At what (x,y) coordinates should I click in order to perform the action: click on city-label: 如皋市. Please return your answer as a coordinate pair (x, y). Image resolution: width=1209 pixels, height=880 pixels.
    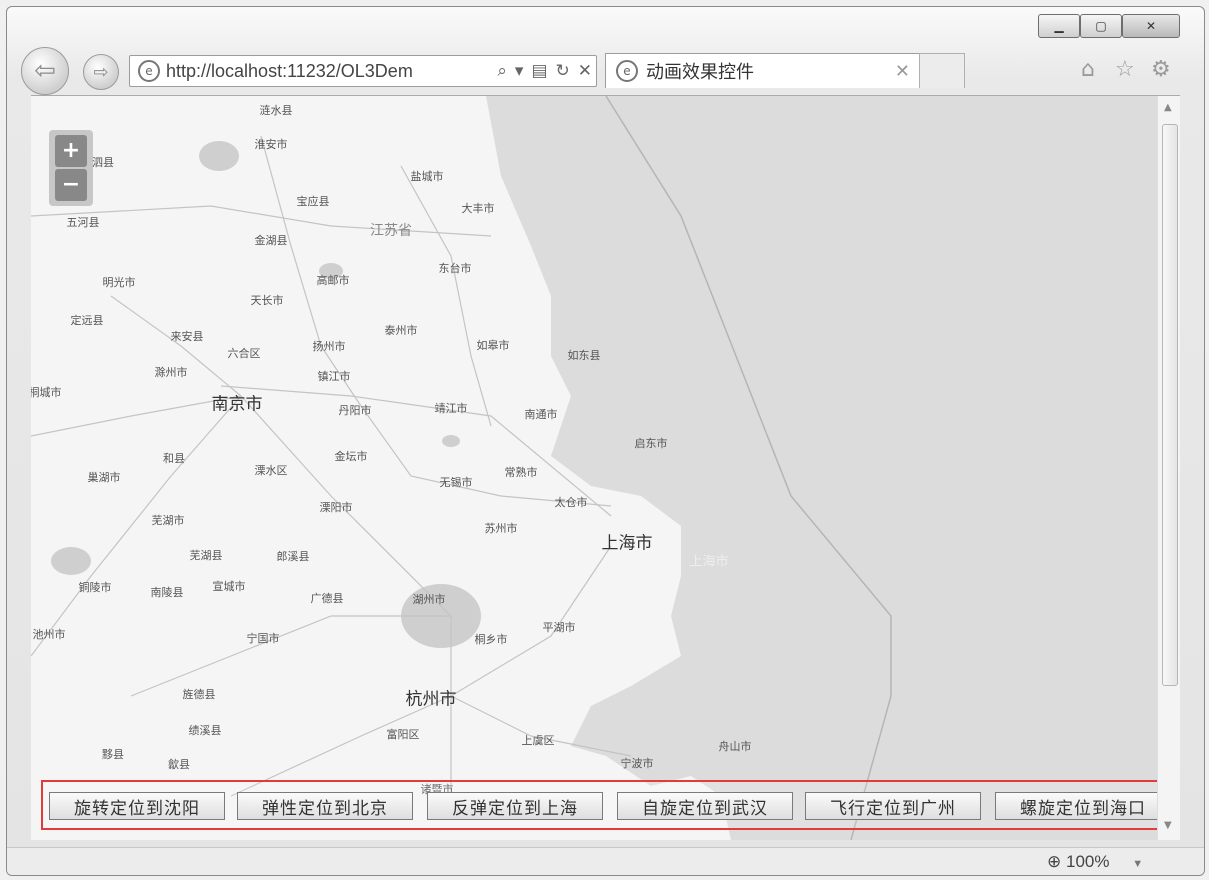
    Looking at the image, I should click on (493, 345).